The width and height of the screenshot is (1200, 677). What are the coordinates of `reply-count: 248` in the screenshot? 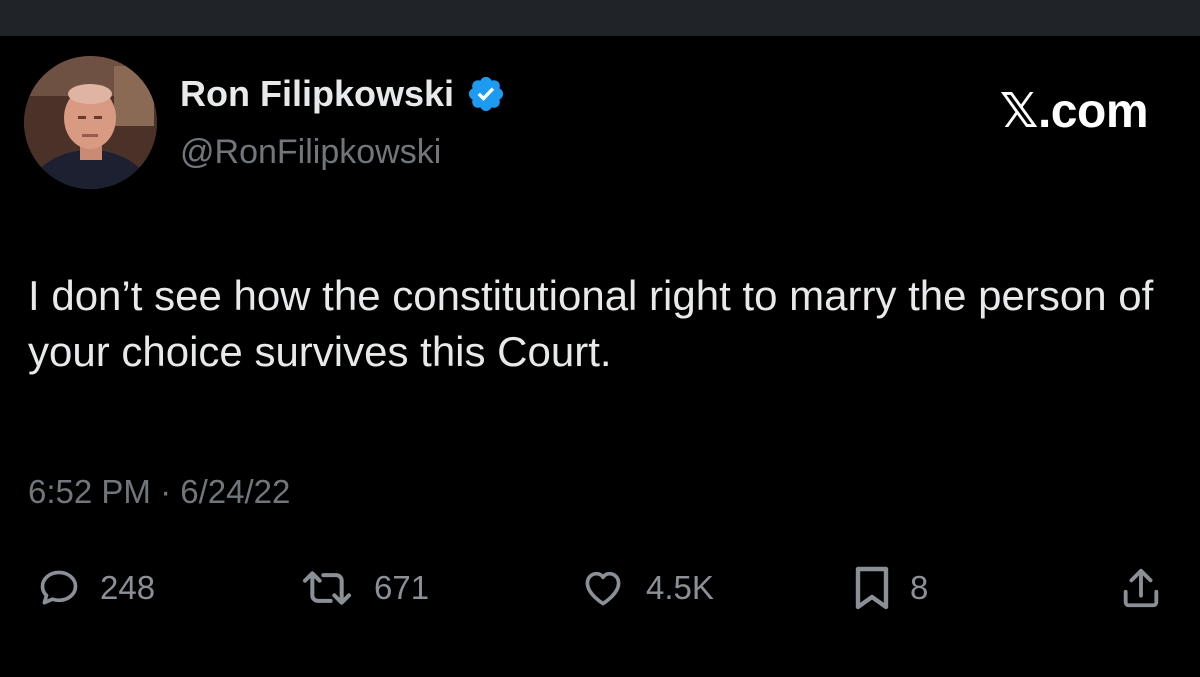 It's located at (128, 587).